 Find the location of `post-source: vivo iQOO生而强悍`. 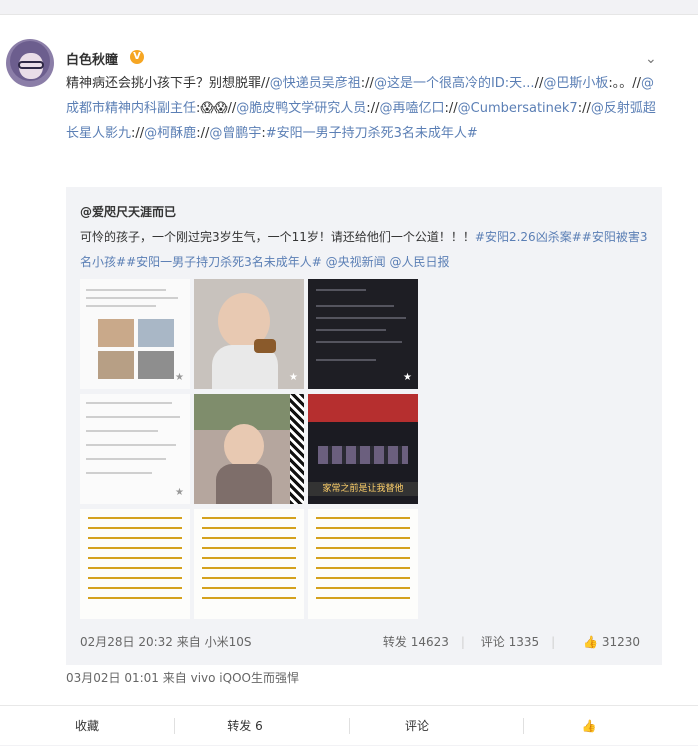

post-source: vivo iQOO生而强悍 is located at coordinates (244, 678).